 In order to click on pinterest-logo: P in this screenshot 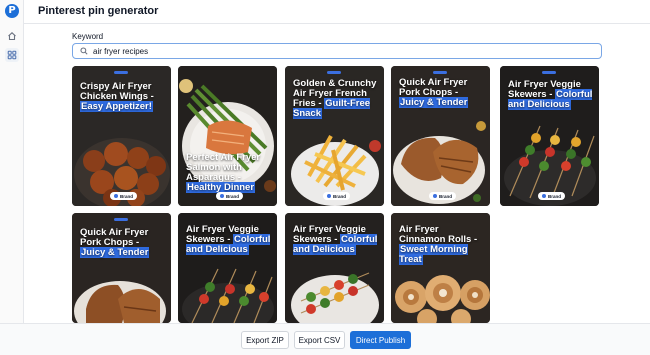, I will do `click(12, 11)`.